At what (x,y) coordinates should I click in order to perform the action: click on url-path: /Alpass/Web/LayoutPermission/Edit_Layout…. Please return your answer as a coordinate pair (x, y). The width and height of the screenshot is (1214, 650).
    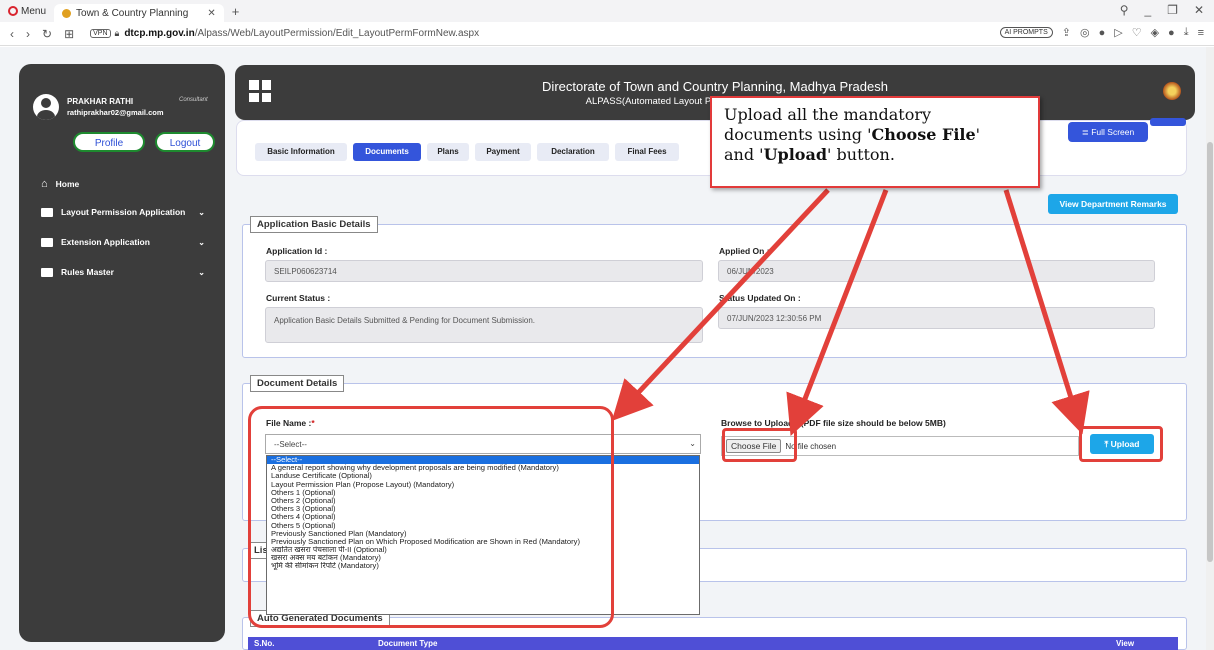
    Looking at the image, I should click on (337, 33).